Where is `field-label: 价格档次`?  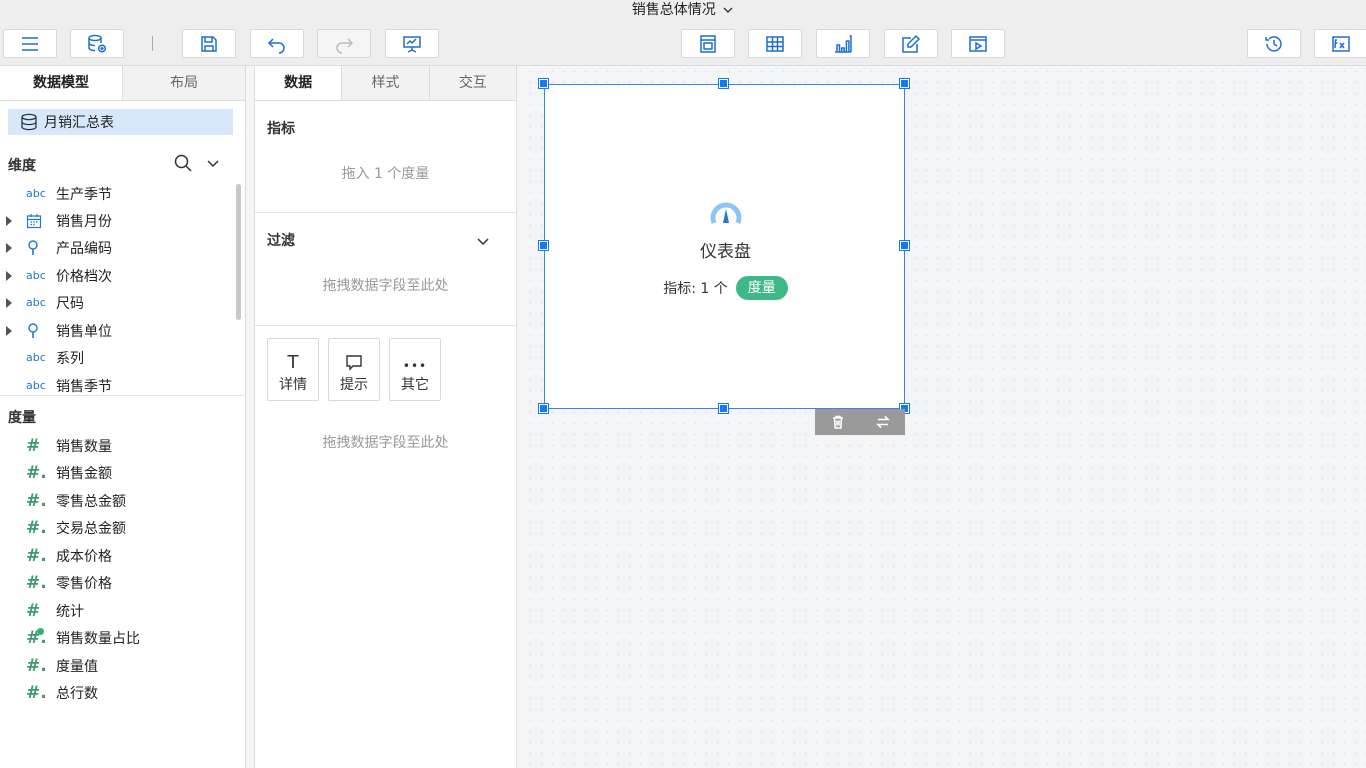 field-label: 价格档次 is located at coordinates (84, 276).